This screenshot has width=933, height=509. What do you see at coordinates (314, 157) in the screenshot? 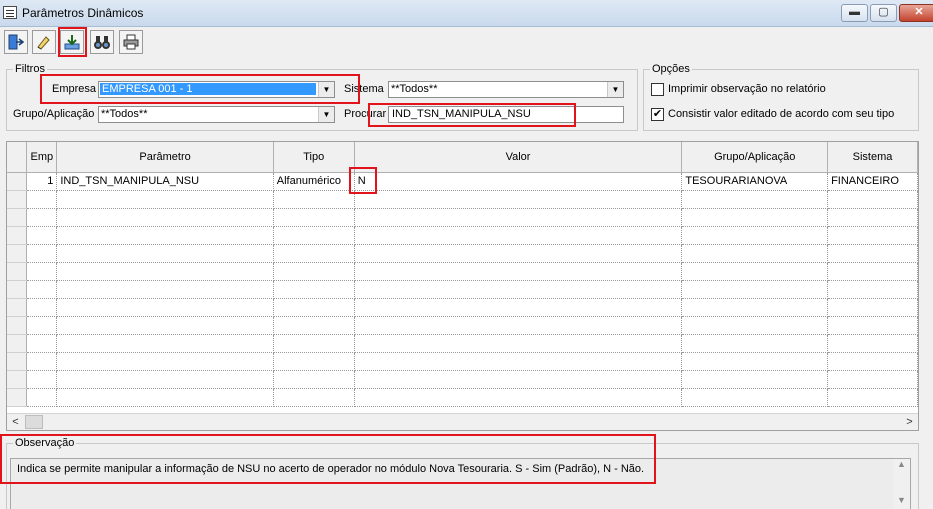
I see `column-header-tipo: Tipo` at bounding box center [314, 157].